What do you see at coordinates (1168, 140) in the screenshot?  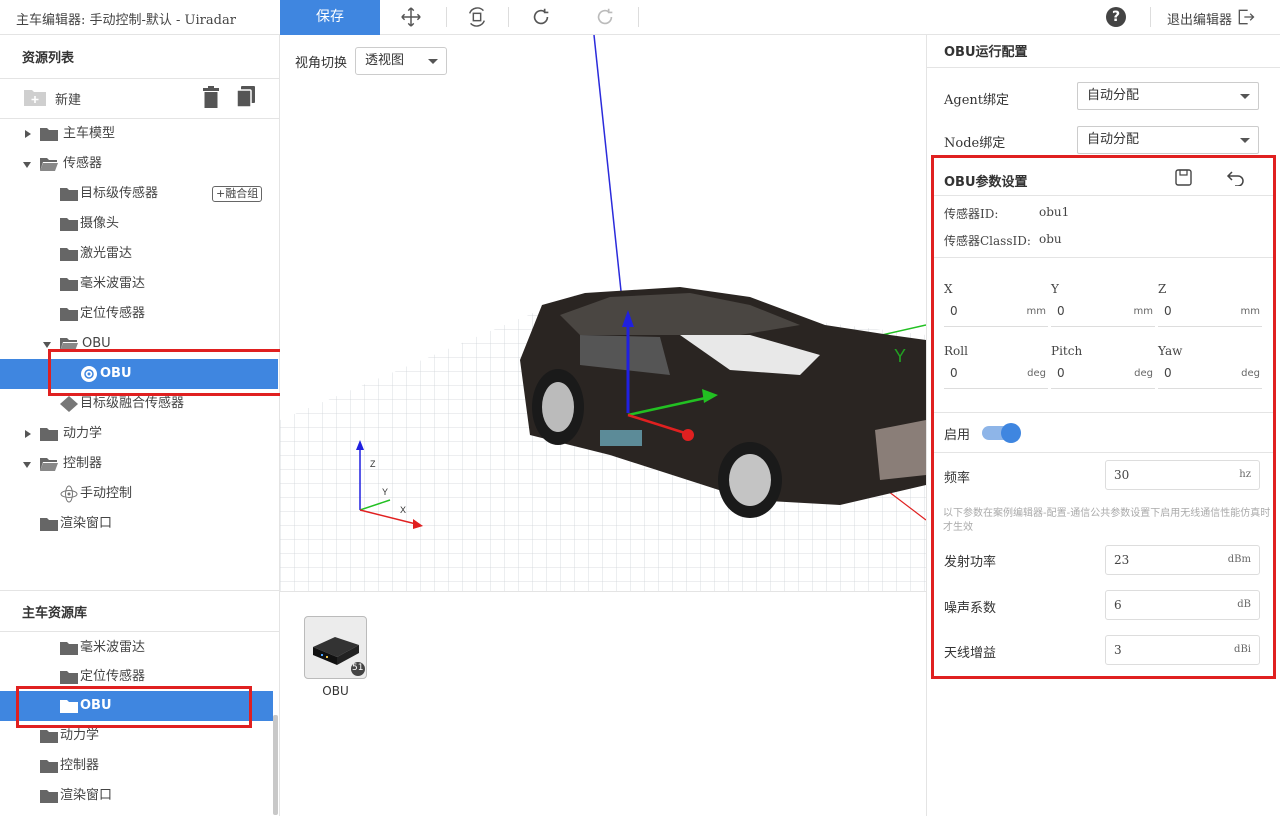 I see `node-binding-select: 自动分配` at bounding box center [1168, 140].